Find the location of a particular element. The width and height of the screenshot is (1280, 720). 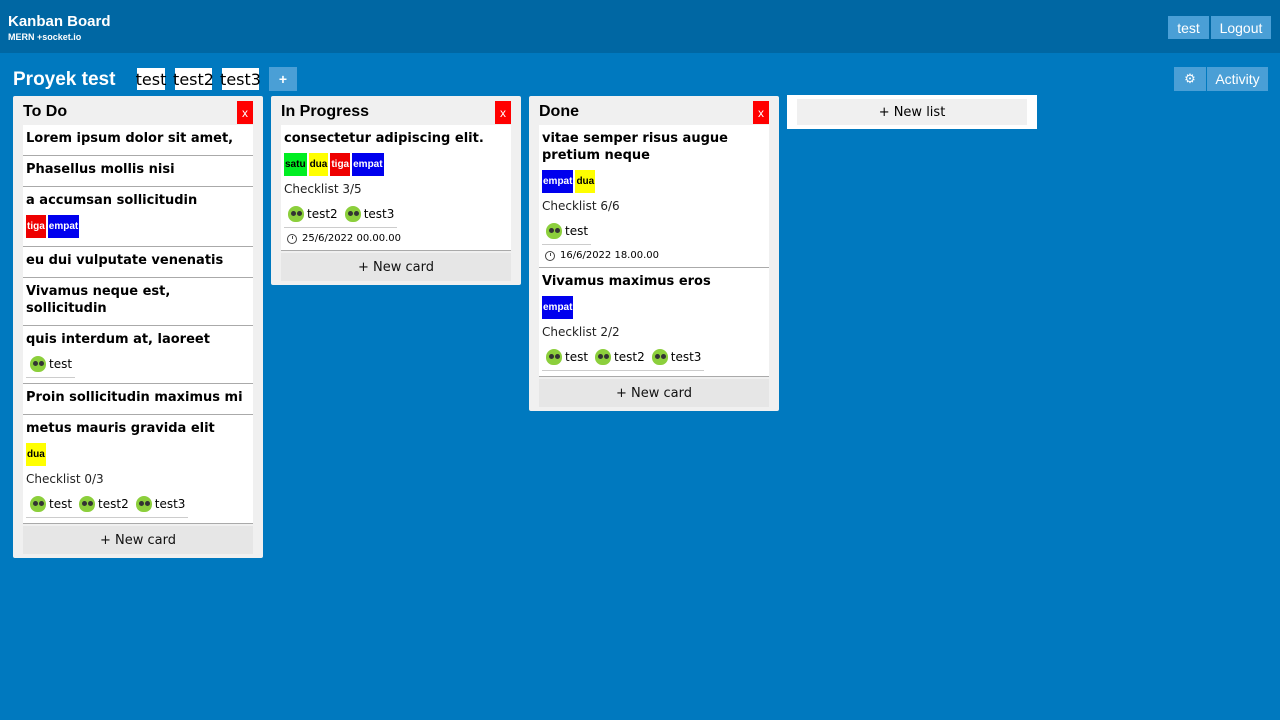

card: Lorem ipsum dolor sit amet, is located at coordinates (138, 140).